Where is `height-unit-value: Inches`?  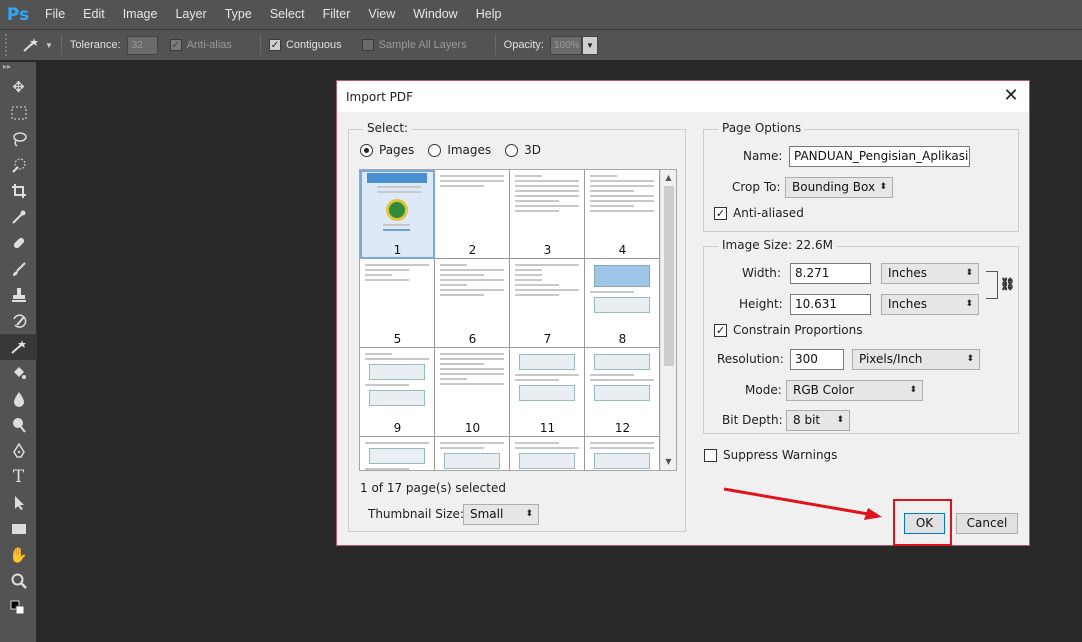 height-unit-value: Inches is located at coordinates (907, 304).